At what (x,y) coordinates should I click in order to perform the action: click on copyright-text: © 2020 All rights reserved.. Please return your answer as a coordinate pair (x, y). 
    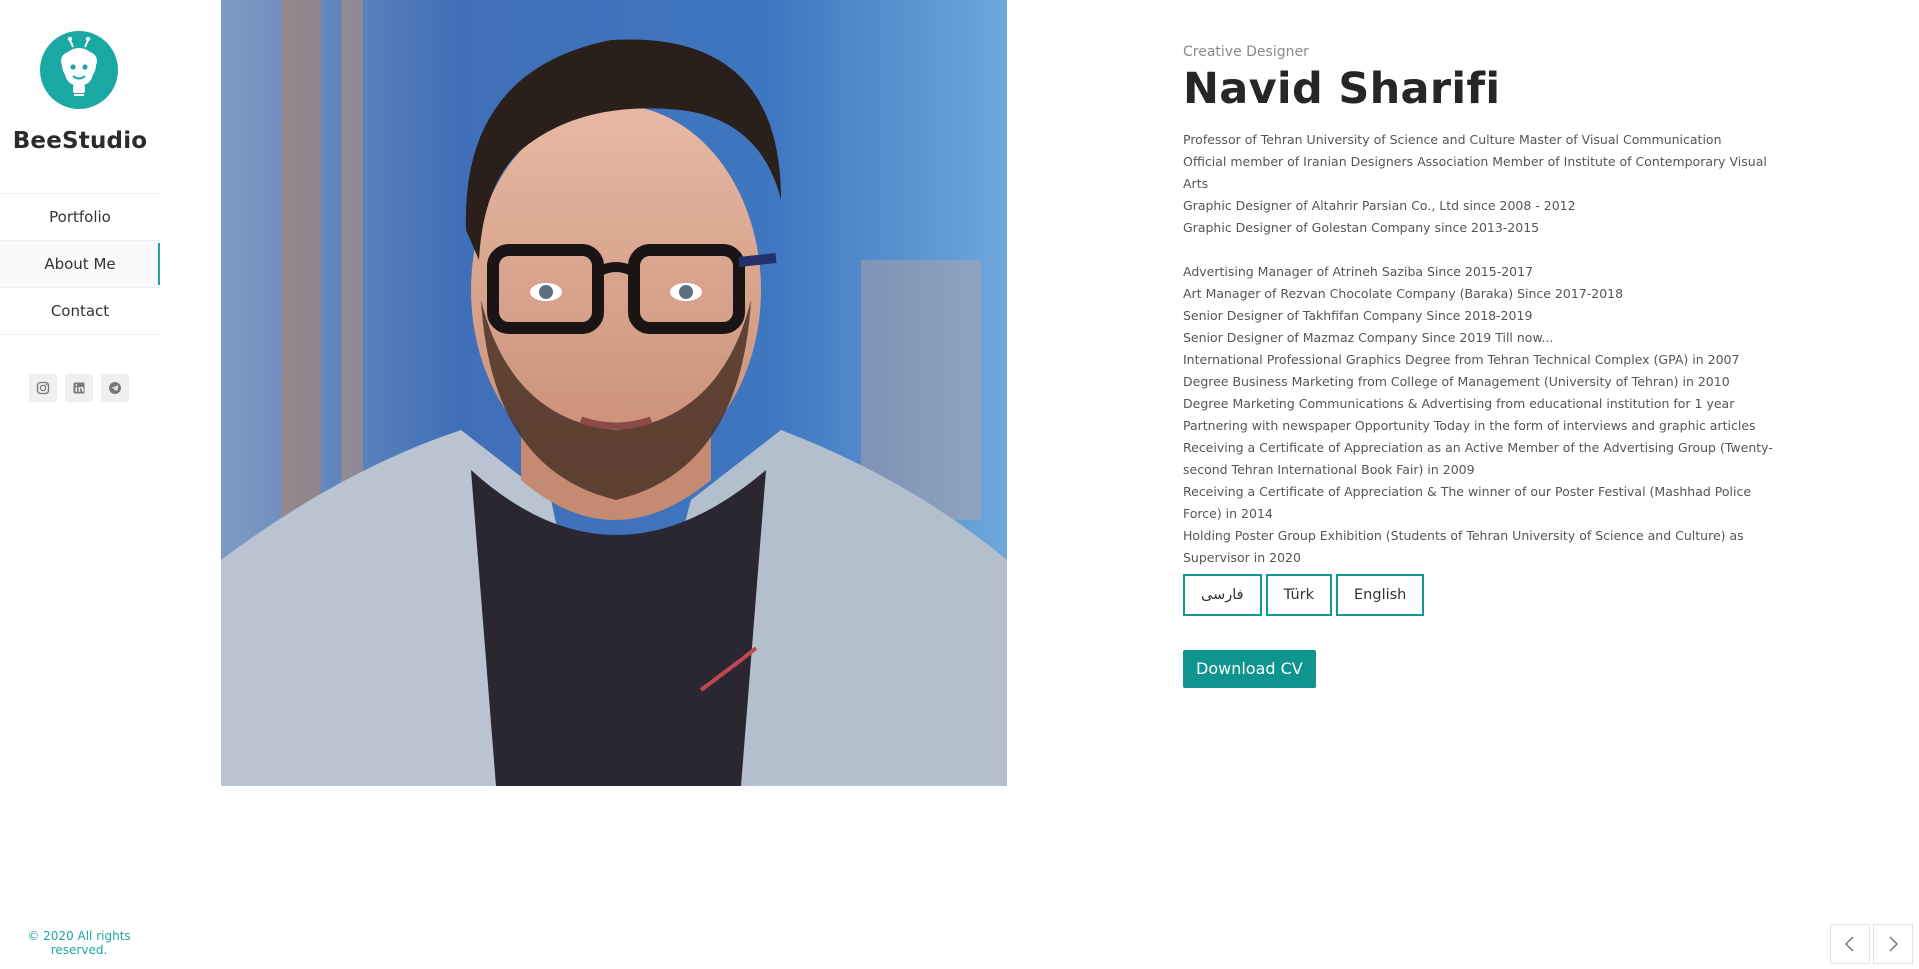
    Looking at the image, I should click on (79, 943).